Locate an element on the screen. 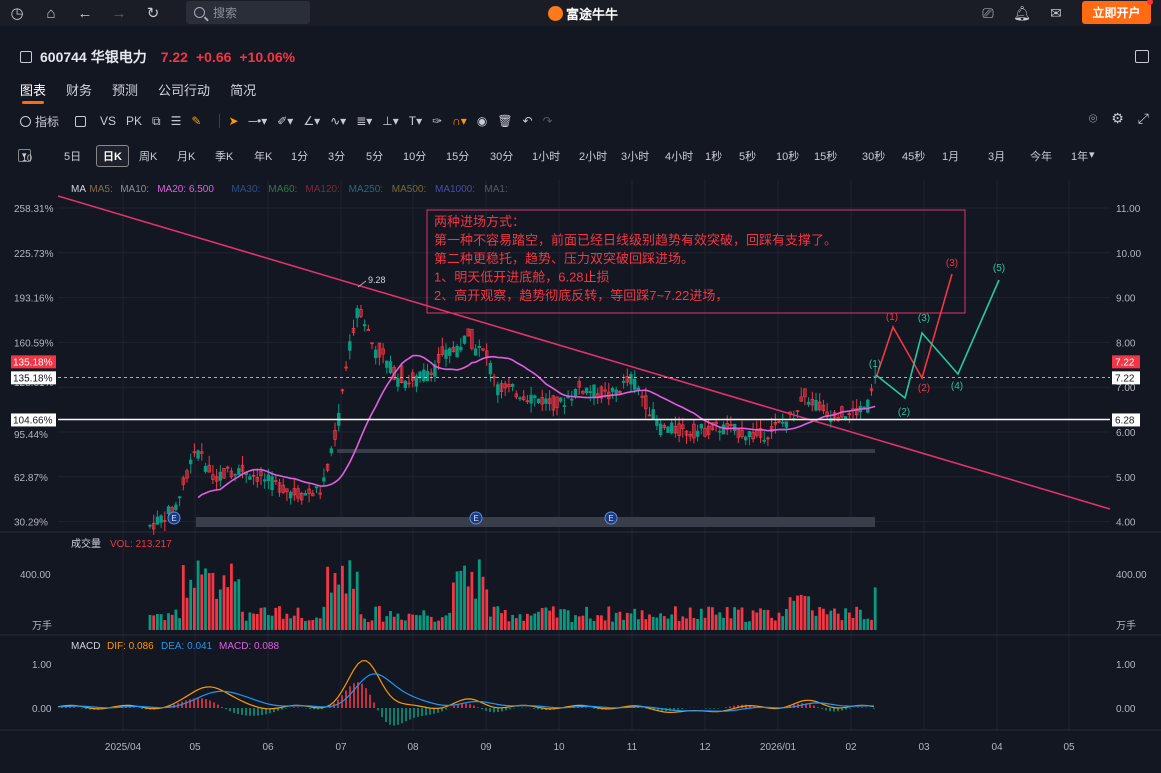 Image resolution: width=1161 pixels, height=773 pixels. pencil-tool-icon: ✐▾ is located at coordinates (285, 121).